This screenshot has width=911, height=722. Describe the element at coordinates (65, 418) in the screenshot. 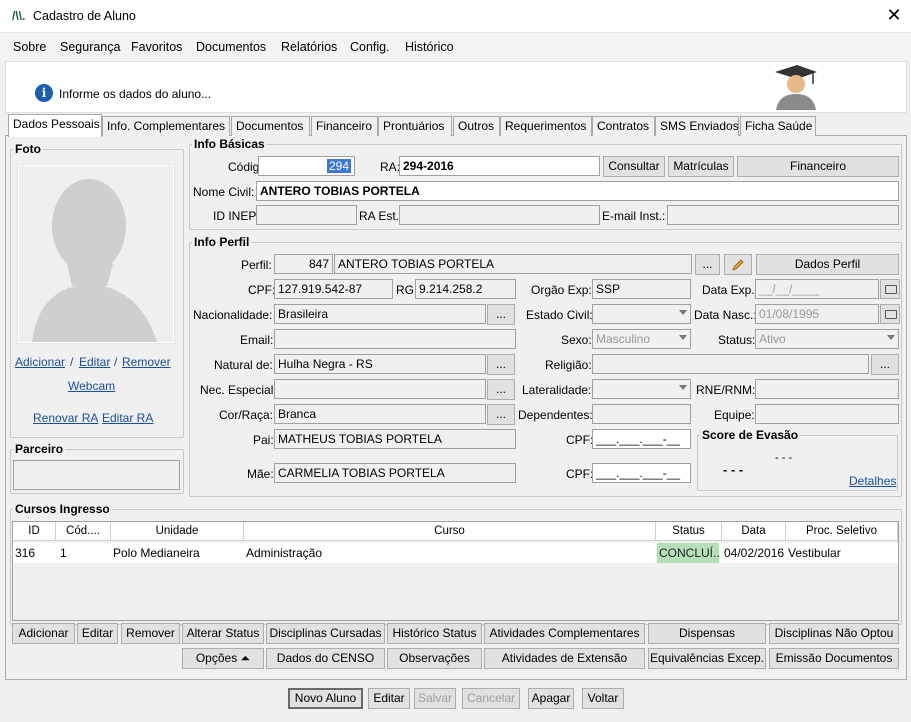

I see `renovar-ra-link: Renovar RA` at that location.